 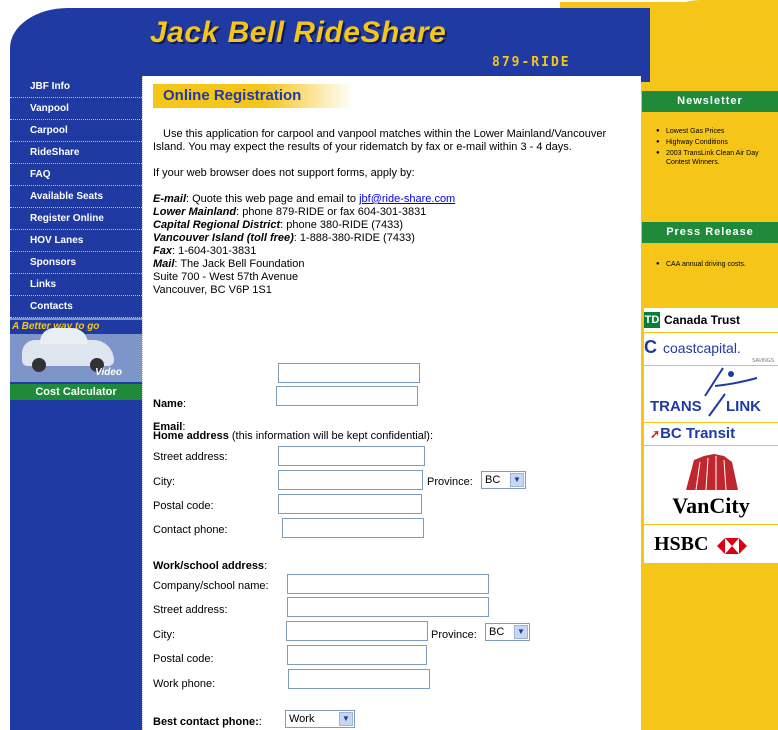 What do you see at coordinates (76, 350) in the screenshot?
I see `video-promo: A Better way to go Video` at bounding box center [76, 350].